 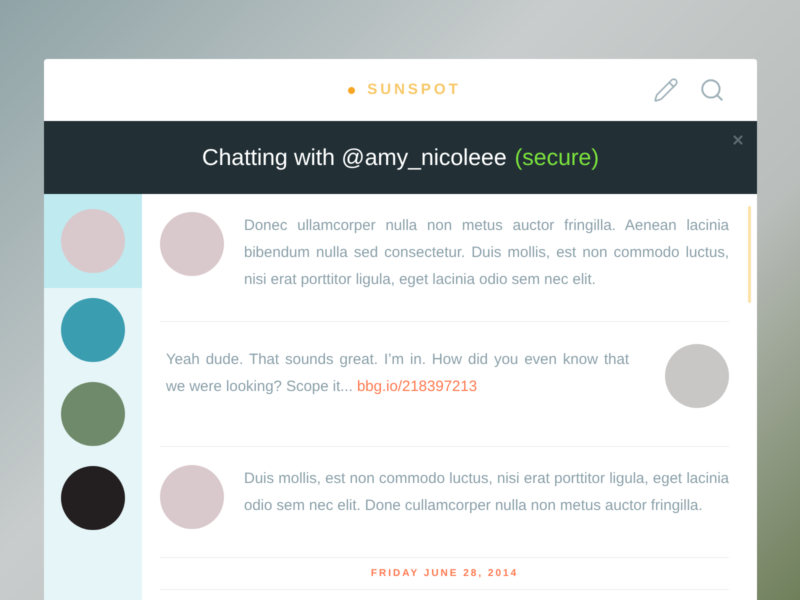 I want to click on date-divider: FRIDAY JUNE 28, 2014, so click(x=444, y=574).